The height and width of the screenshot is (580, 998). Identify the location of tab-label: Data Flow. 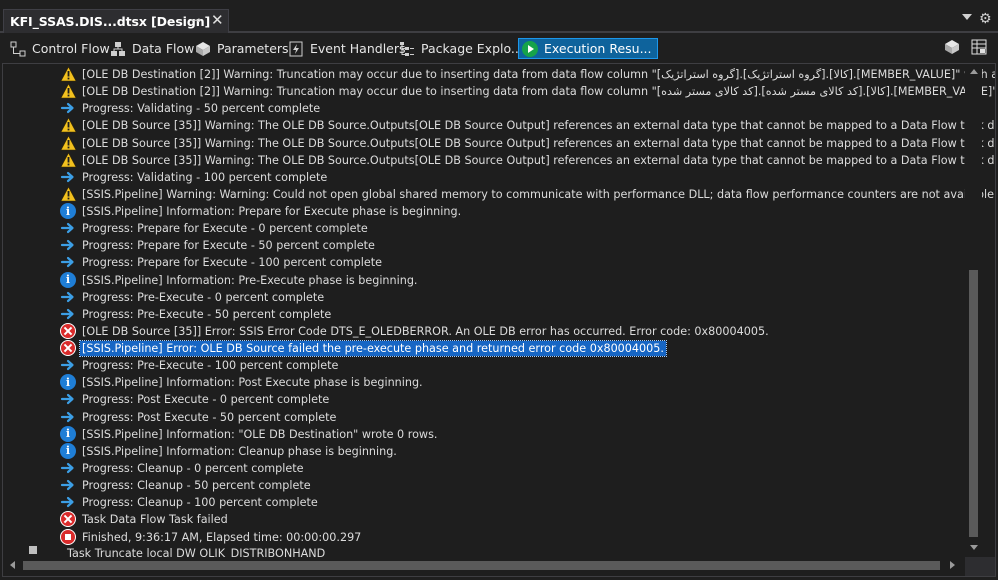
(163, 48).